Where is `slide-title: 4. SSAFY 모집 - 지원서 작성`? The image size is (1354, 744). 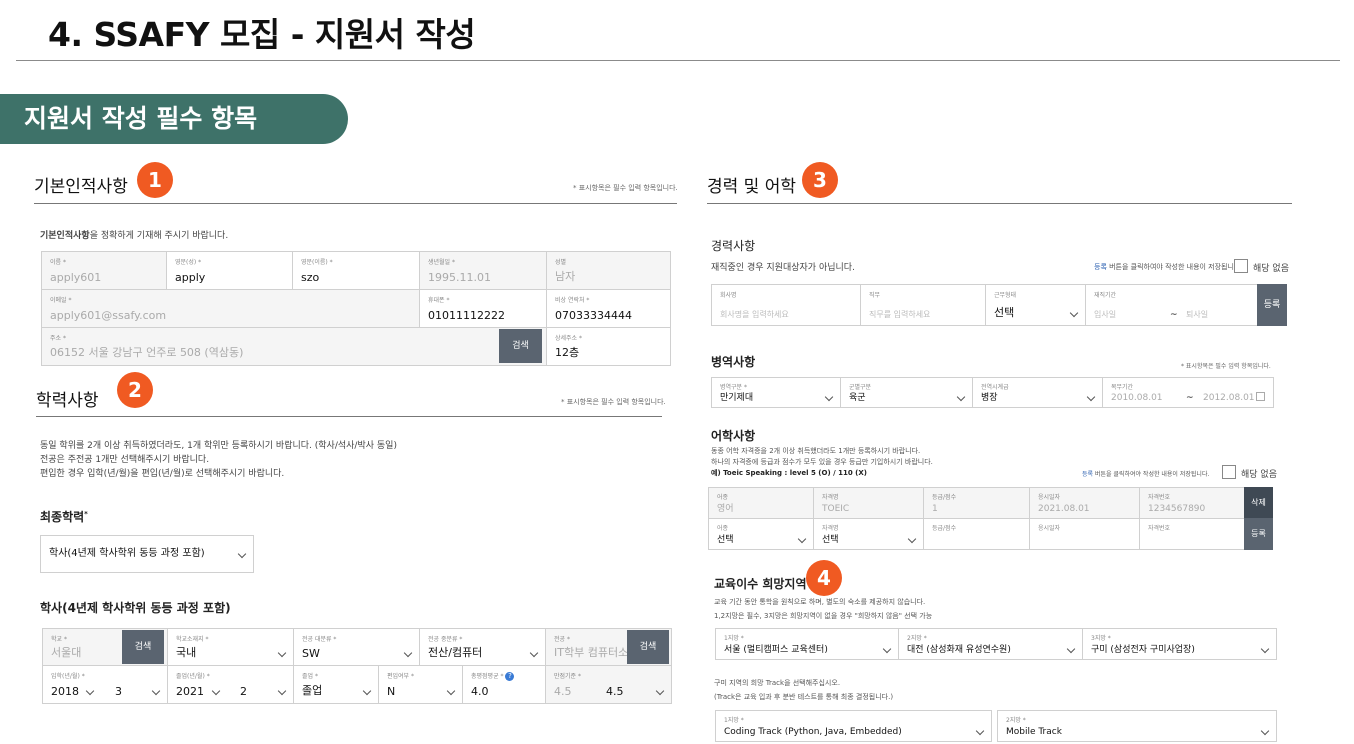
slide-title: 4. SSAFY 모집 - 지원서 작성 is located at coordinates (262, 34).